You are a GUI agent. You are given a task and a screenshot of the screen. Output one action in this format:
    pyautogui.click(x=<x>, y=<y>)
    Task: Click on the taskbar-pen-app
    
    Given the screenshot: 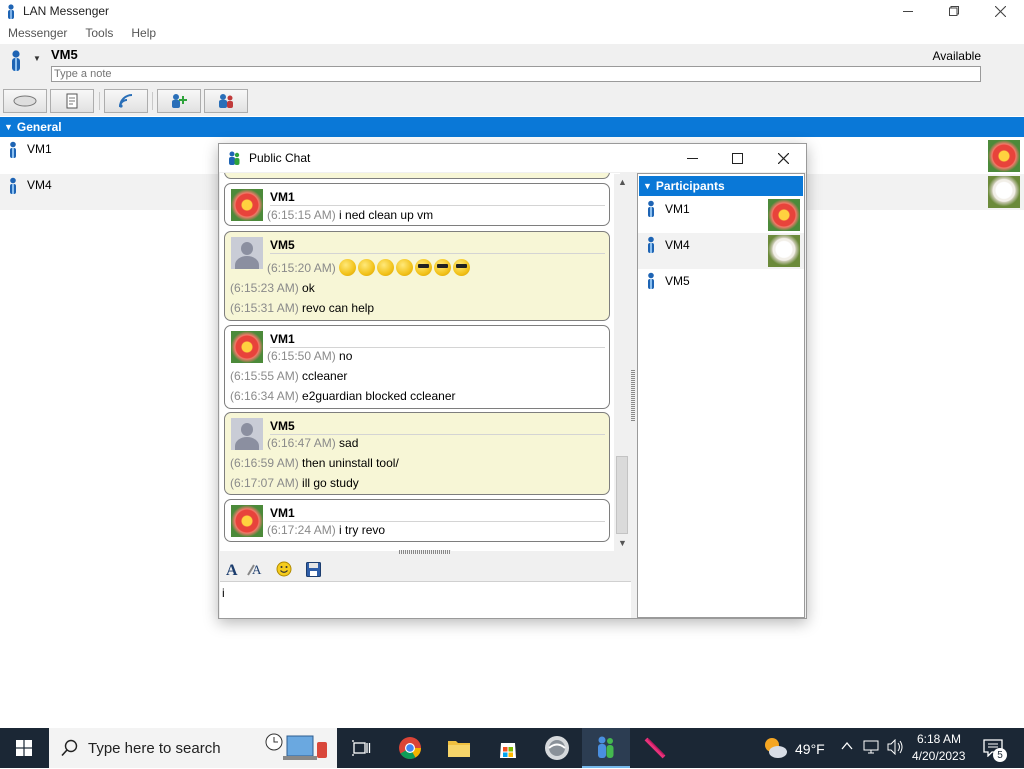 What is the action you would take?
    pyautogui.click(x=655, y=748)
    